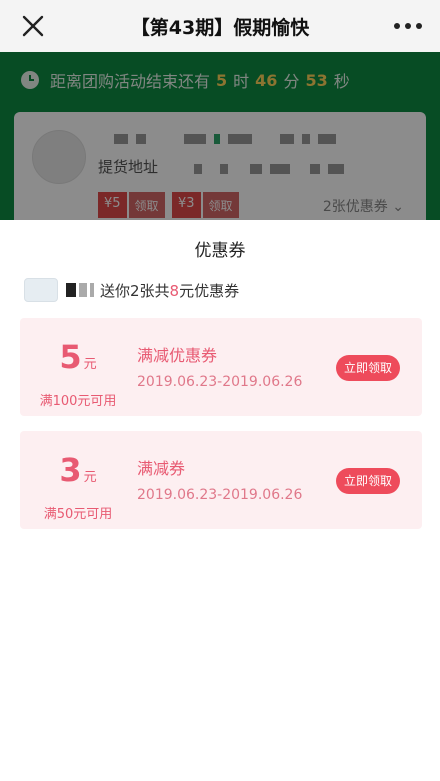 This screenshot has width=440, height=781. I want to click on sender-message-amount: 8, so click(174, 290).